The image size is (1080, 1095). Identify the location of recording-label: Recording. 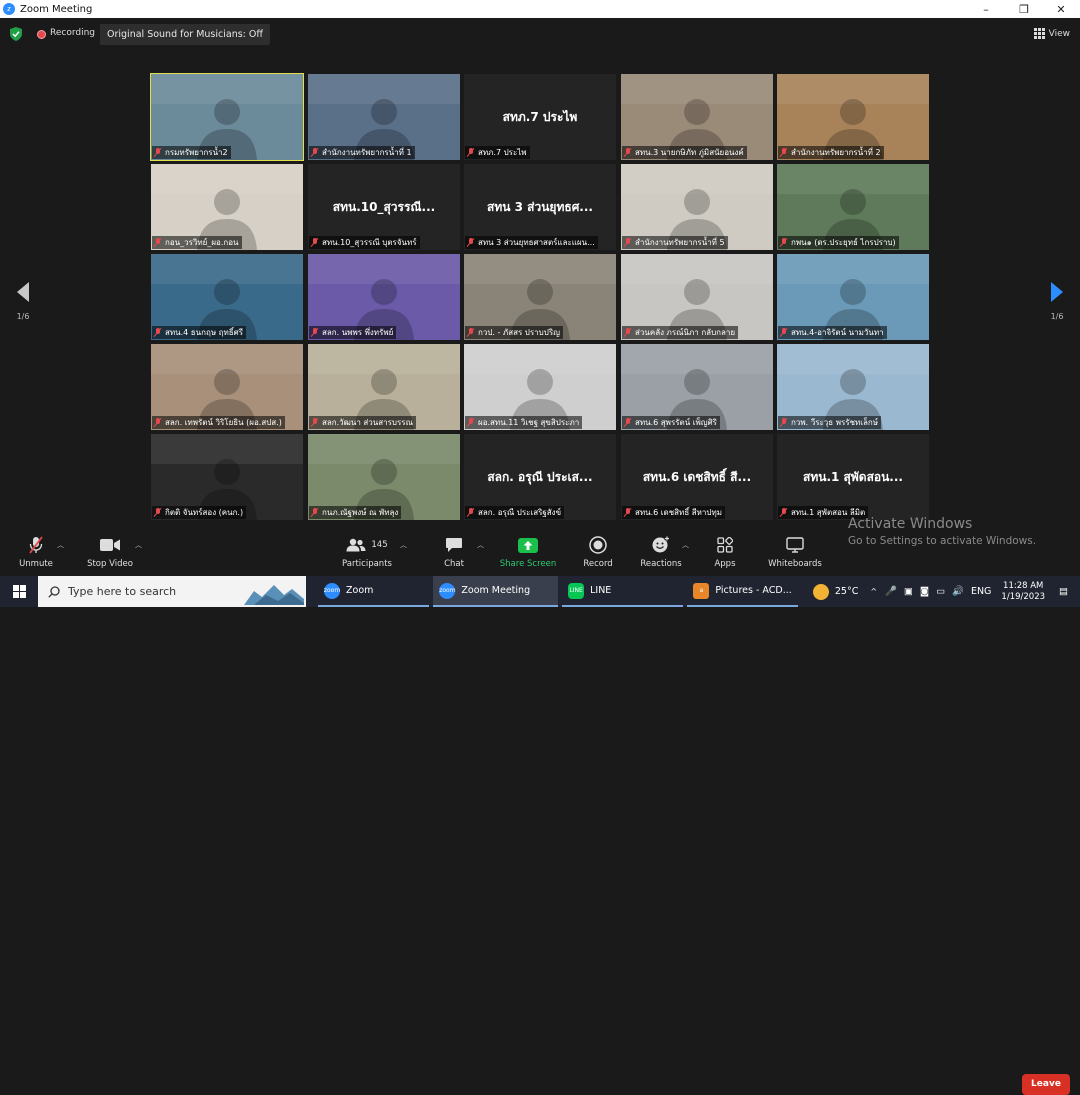
(72, 33).